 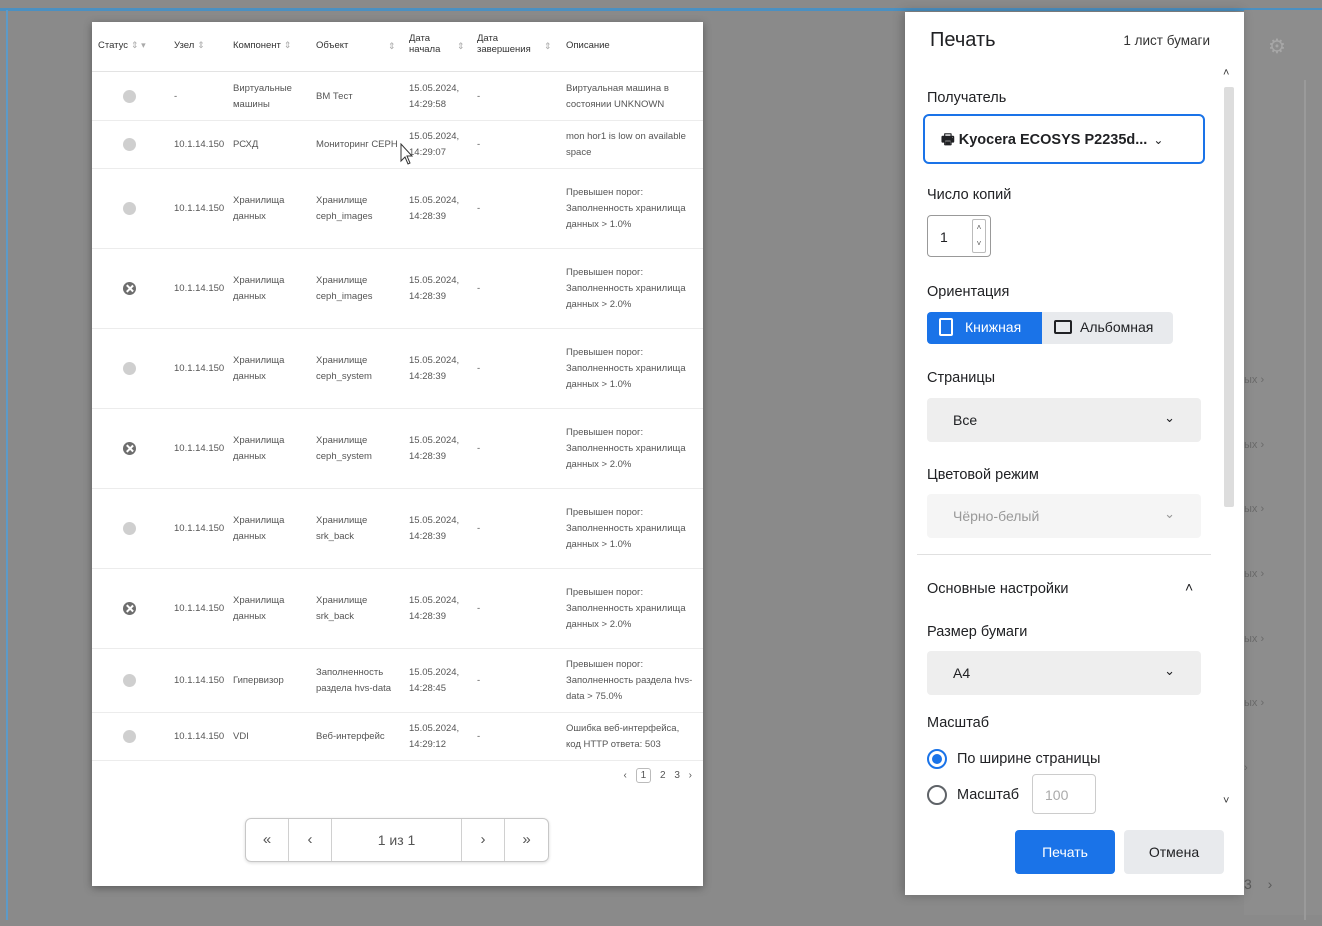 What do you see at coordinates (267, 840) in the screenshot?
I see `first-page-button: «` at bounding box center [267, 840].